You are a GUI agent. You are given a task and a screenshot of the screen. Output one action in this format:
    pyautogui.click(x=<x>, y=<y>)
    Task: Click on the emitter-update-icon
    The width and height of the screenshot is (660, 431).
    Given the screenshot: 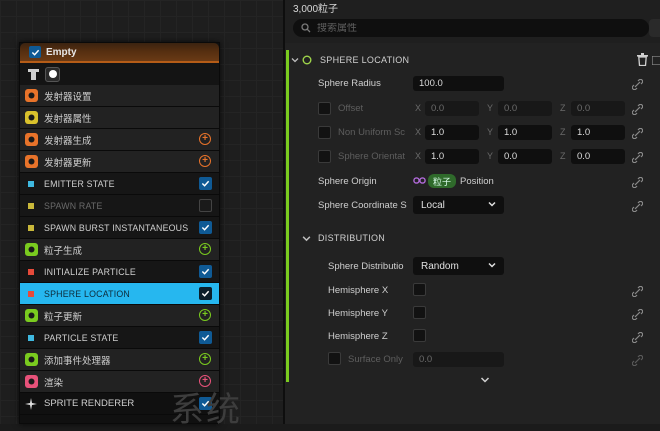 What is the action you would take?
    pyautogui.click(x=31, y=162)
    